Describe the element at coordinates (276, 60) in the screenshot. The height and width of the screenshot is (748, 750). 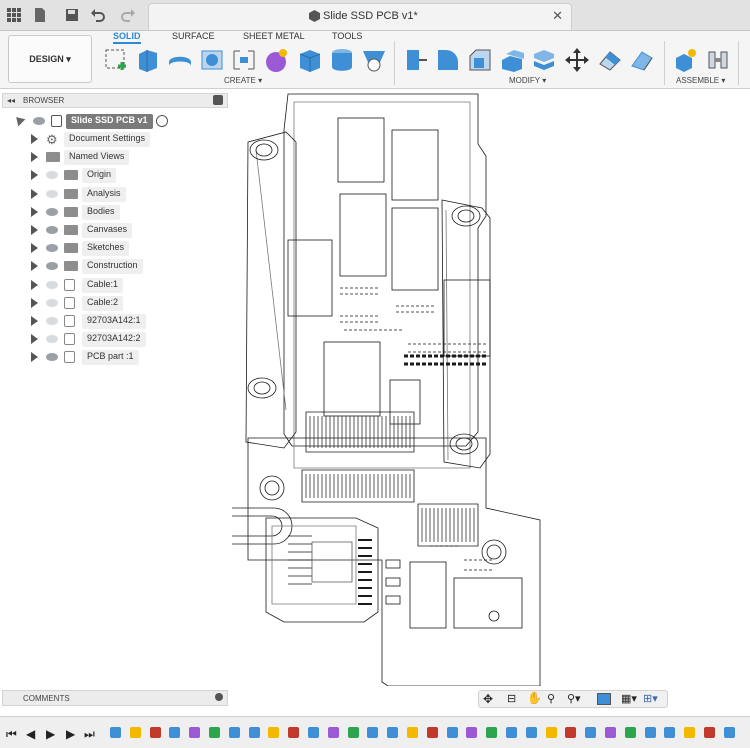
I see `form-icon` at that location.